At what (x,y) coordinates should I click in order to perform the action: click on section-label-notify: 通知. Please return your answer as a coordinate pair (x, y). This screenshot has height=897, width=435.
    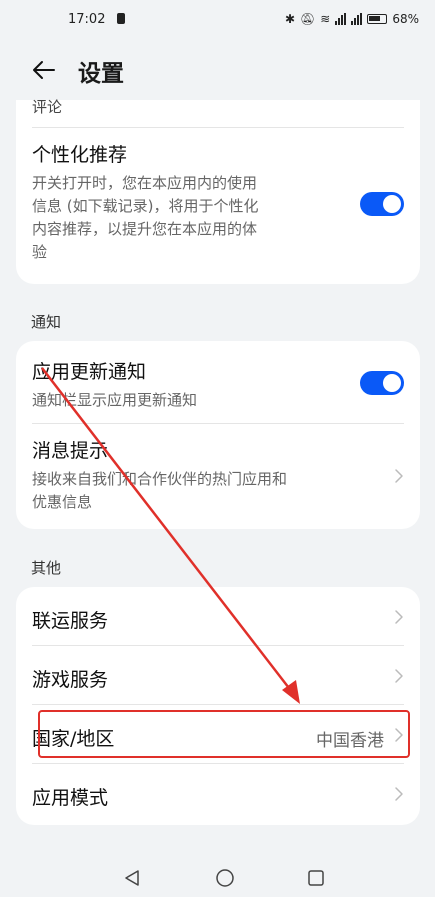
    Looking at the image, I should click on (46, 322).